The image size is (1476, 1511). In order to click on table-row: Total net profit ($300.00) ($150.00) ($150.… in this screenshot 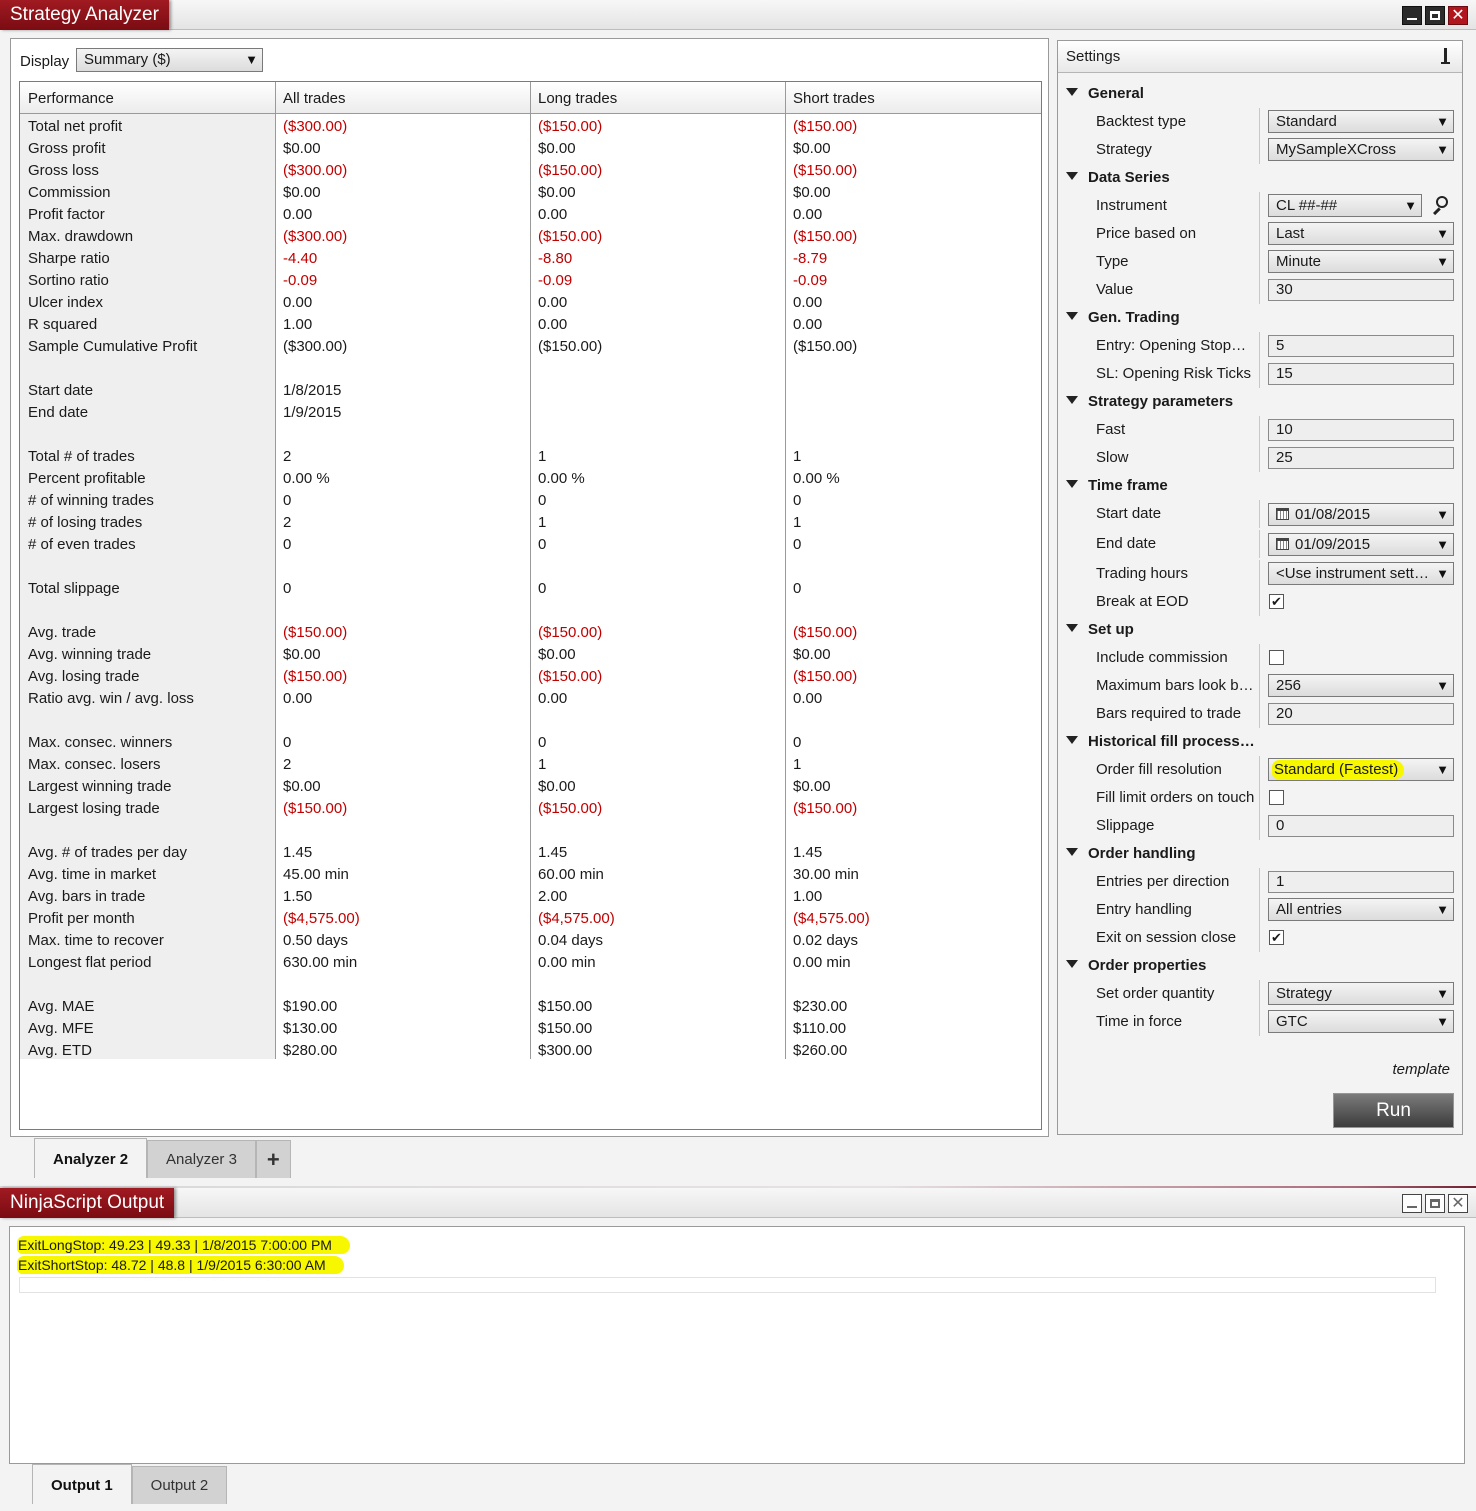, I will do `click(530, 127)`.